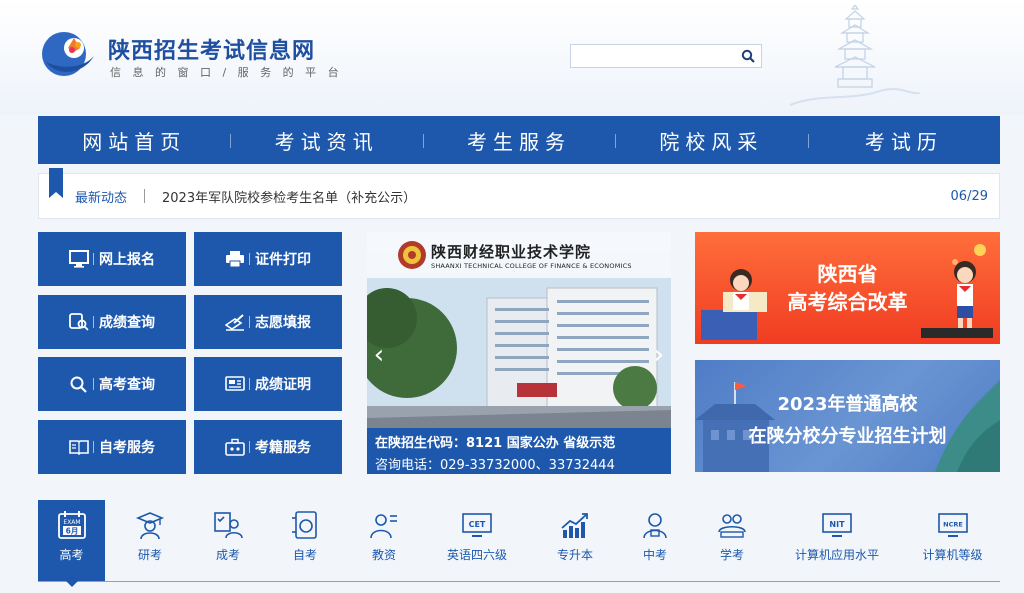 This screenshot has width=1024, height=593. I want to click on promo-enrollment-plan: 2023年普通高校 在陕分校分专业招生计划, so click(847, 416).